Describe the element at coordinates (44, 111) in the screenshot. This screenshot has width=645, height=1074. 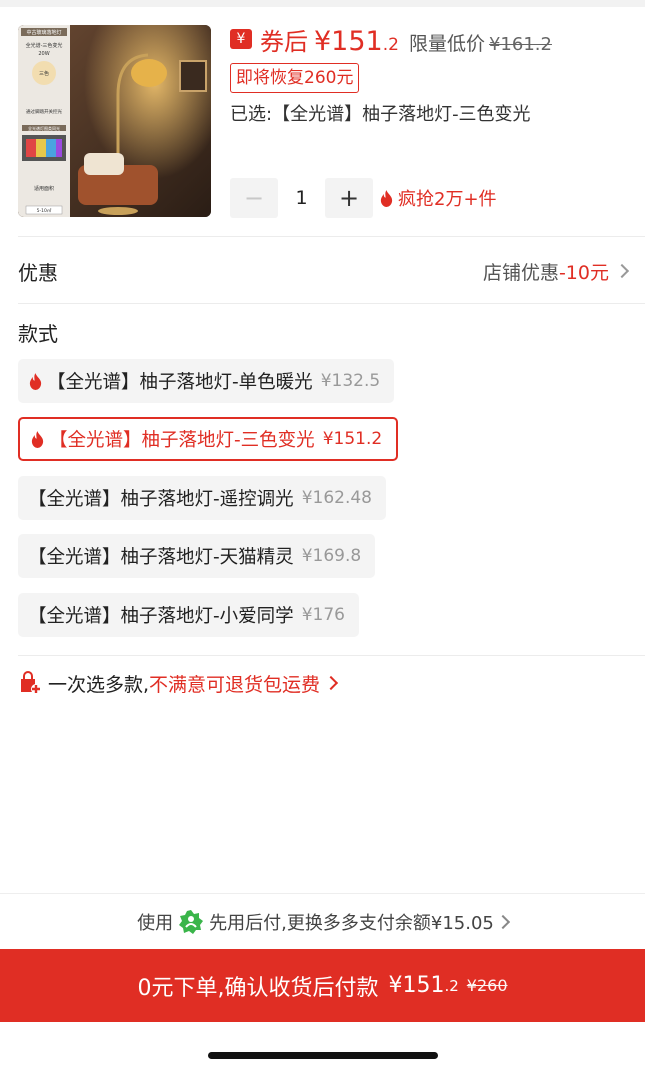
I see `thumb-bottom-line: 通过脚踏开关控光` at that location.